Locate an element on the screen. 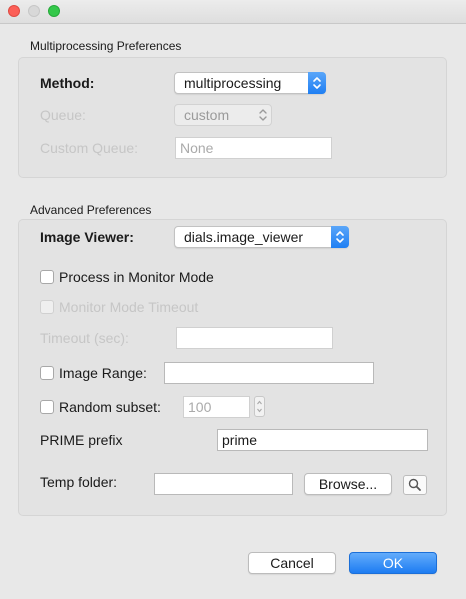  queue-label: Queue: is located at coordinates (63, 115).